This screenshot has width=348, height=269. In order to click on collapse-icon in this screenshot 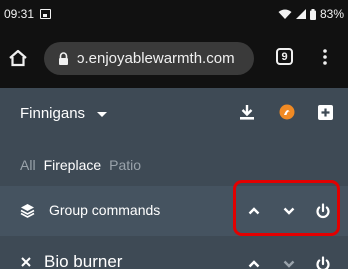, I will do `click(26, 262)`.